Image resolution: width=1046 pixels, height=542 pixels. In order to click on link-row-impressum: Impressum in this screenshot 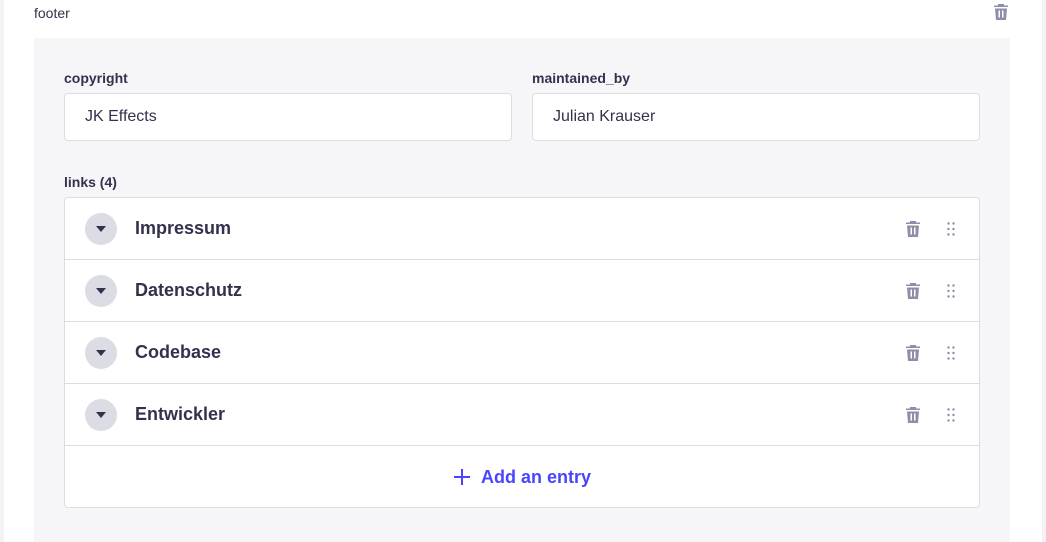, I will do `click(522, 229)`.